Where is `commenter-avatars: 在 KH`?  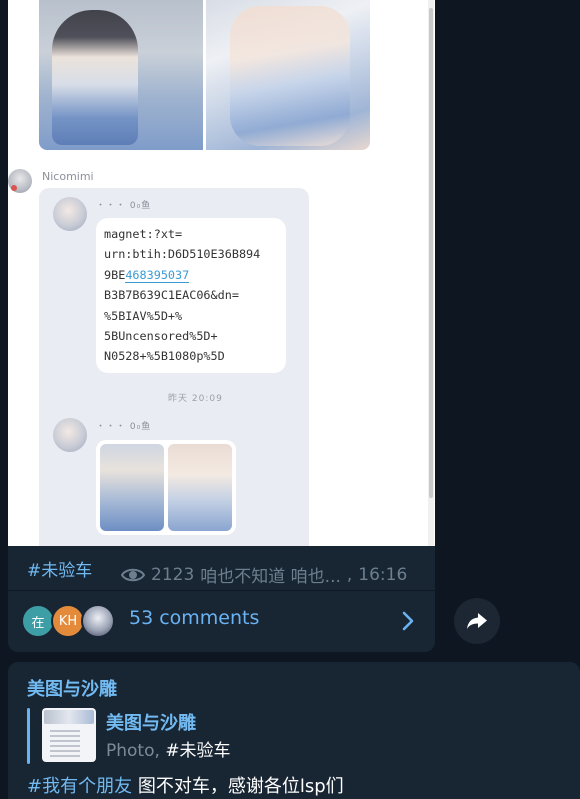 commenter-avatars: 在 KH is located at coordinates (69, 621).